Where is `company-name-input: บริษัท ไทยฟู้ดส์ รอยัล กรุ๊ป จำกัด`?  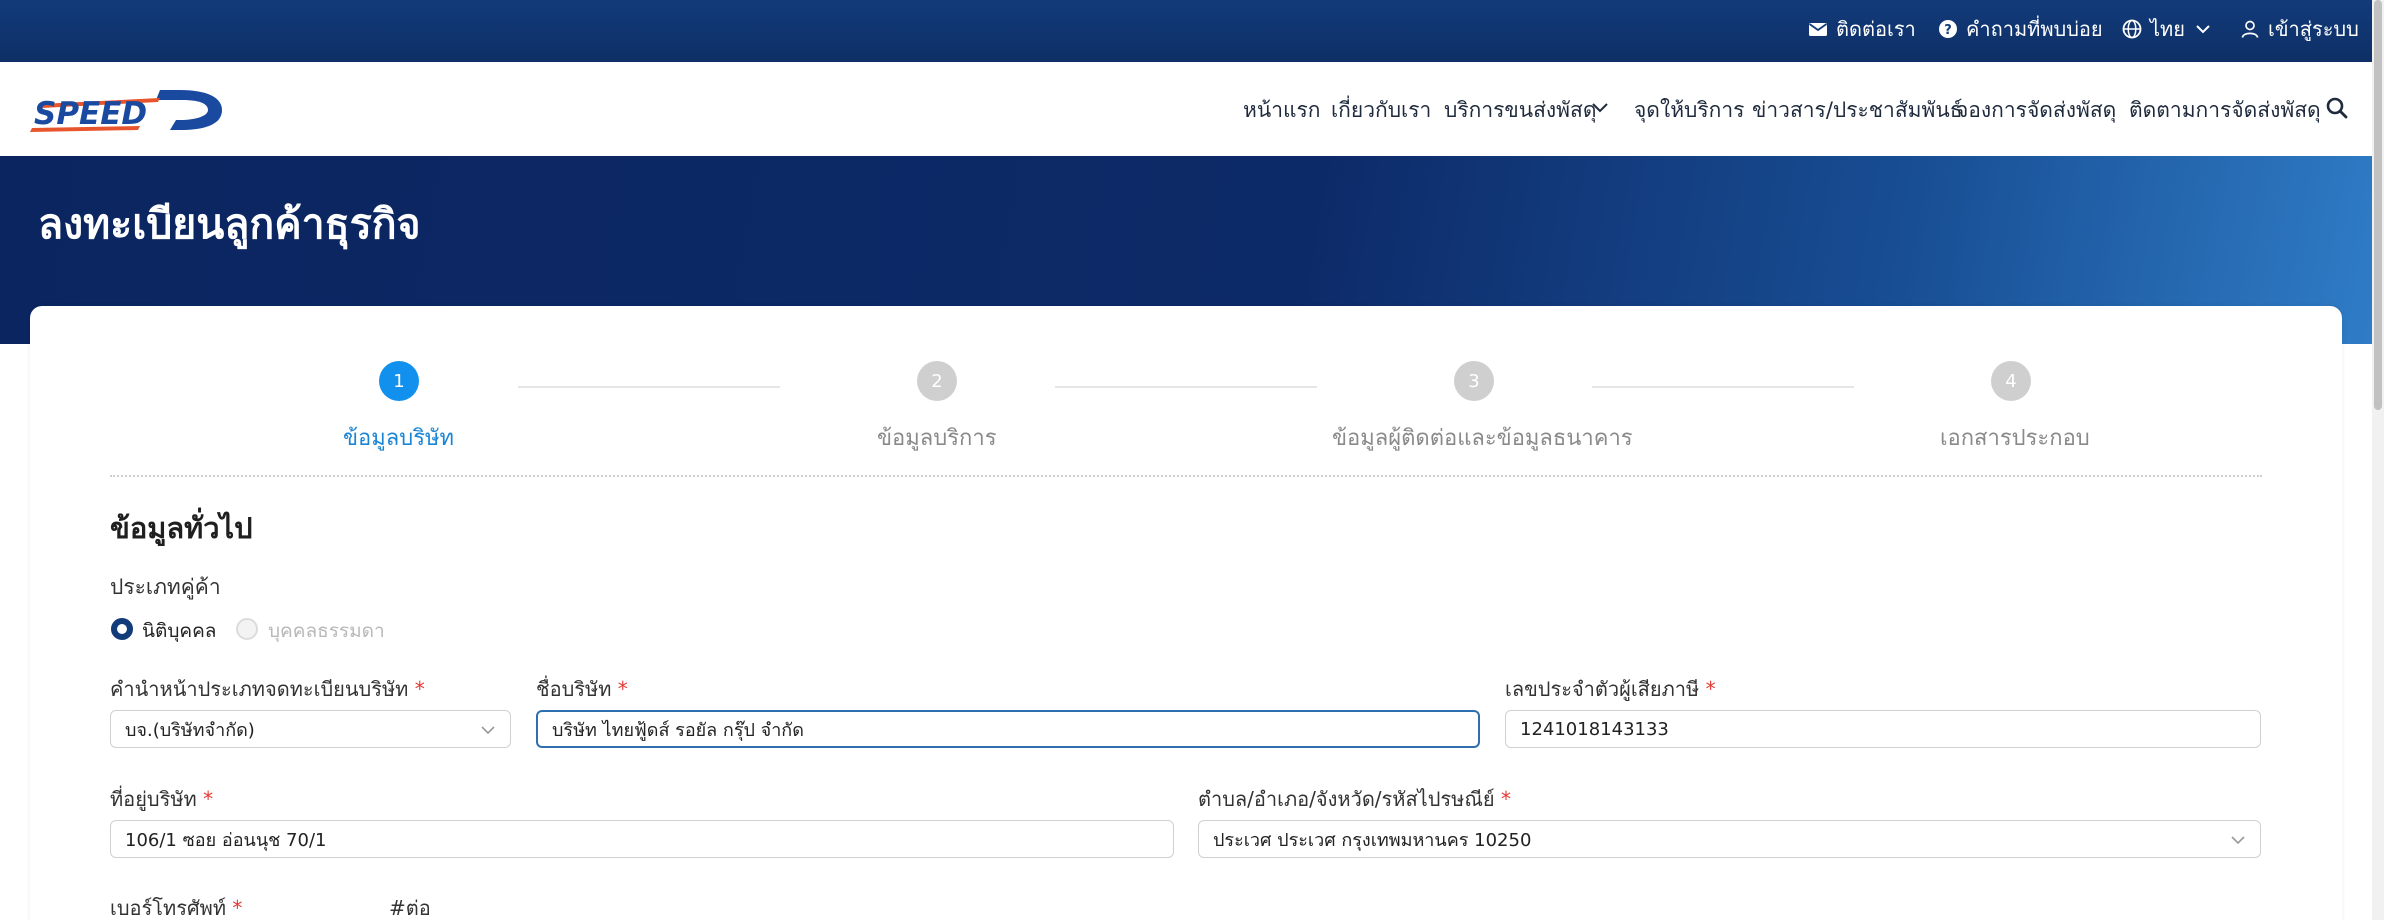 company-name-input: บริษัท ไทยฟู้ดส์ รอยัล กรุ๊ป จำกัด is located at coordinates (1008, 729).